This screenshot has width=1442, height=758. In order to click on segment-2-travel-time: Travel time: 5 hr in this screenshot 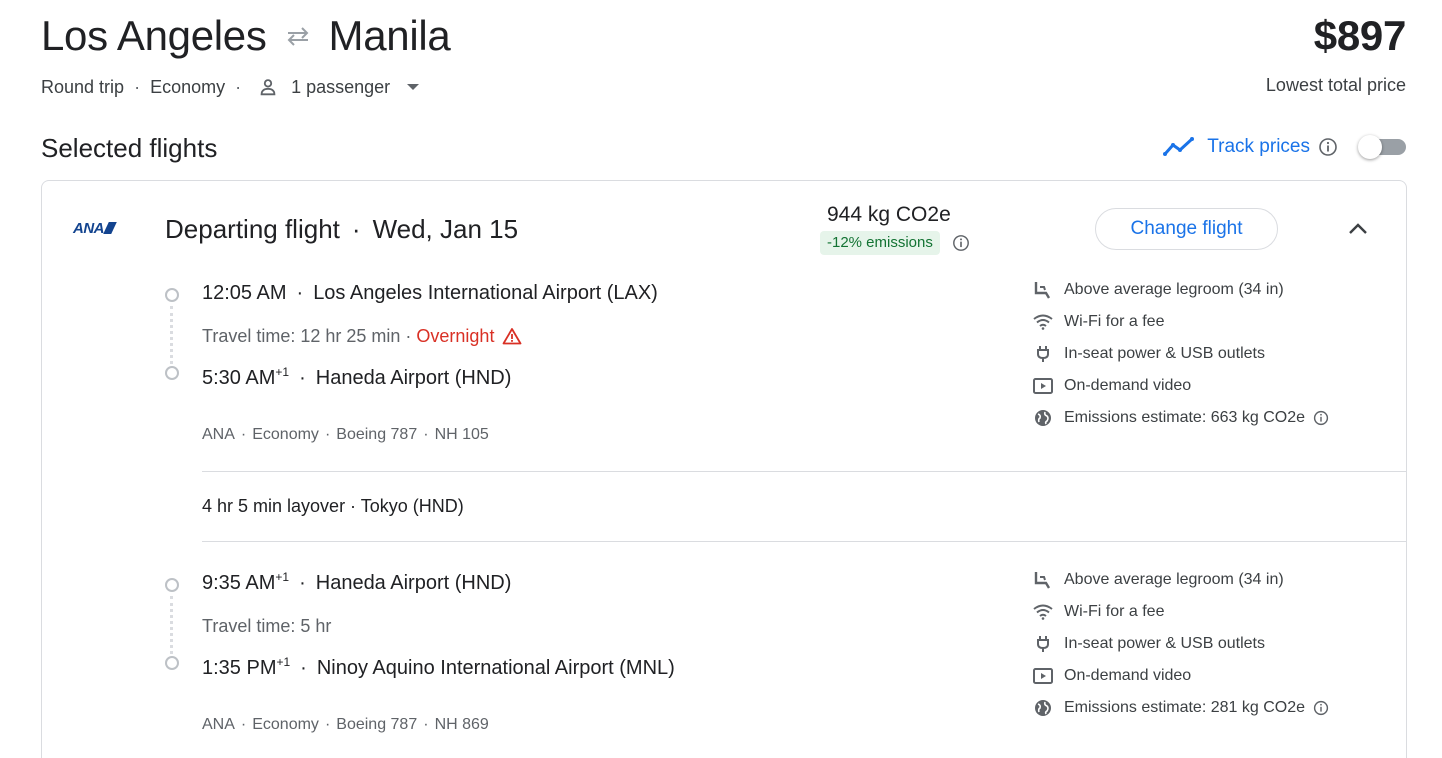, I will do `click(266, 626)`.